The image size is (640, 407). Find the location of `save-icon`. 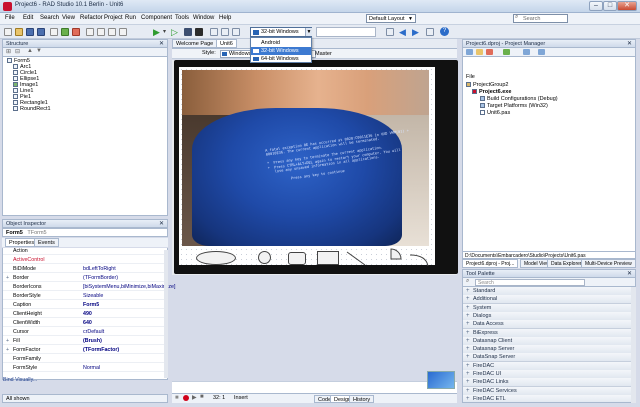

save-icon is located at coordinates (30, 32).